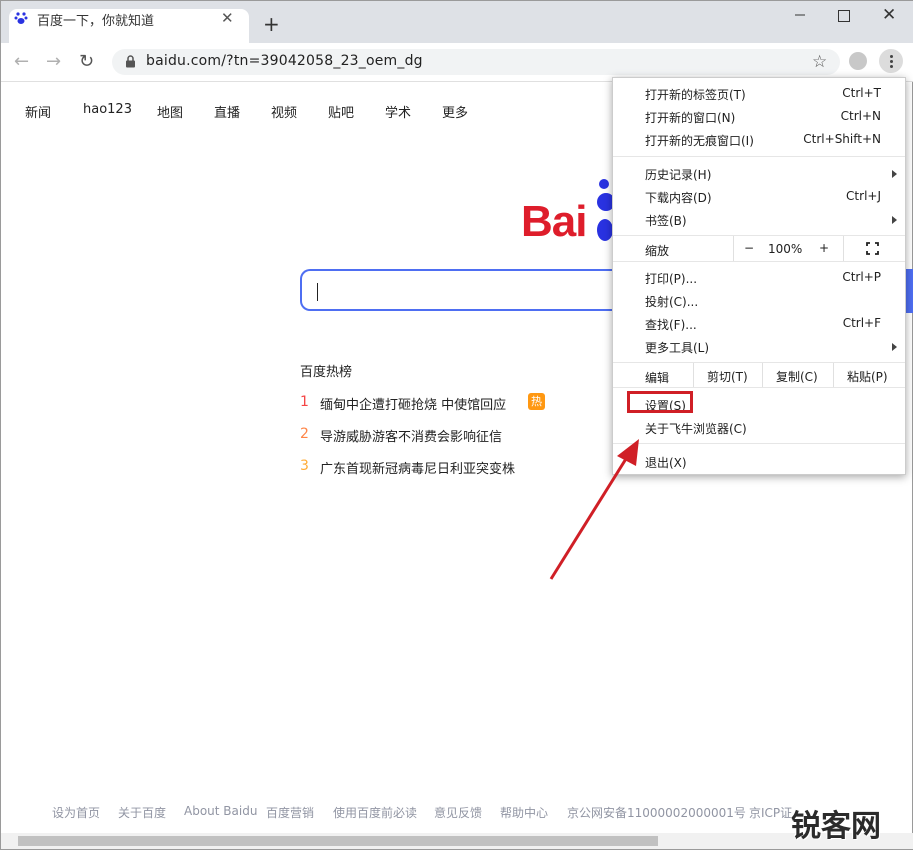  What do you see at coordinates (417, 467) in the screenshot?
I see `hot-item-link: 广东首现新冠病毒尼日利亚突变株` at bounding box center [417, 467].